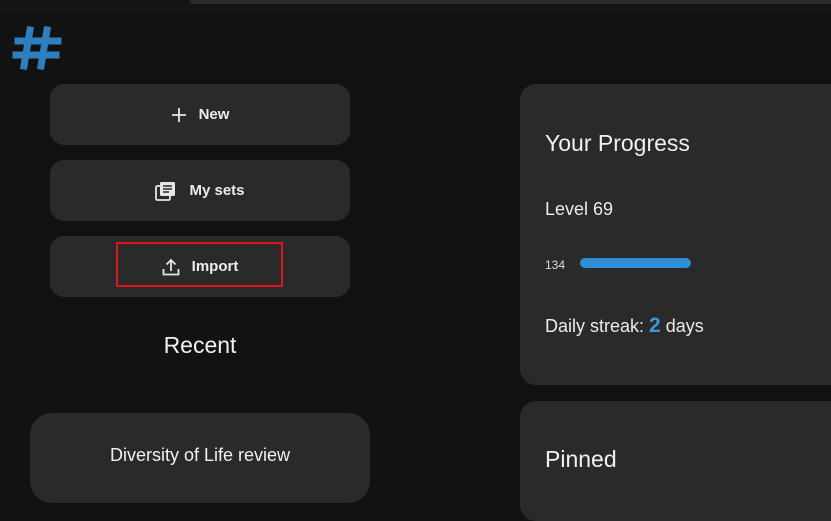  What do you see at coordinates (415, 5) in the screenshot?
I see `browser-top-strip` at bounding box center [415, 5].